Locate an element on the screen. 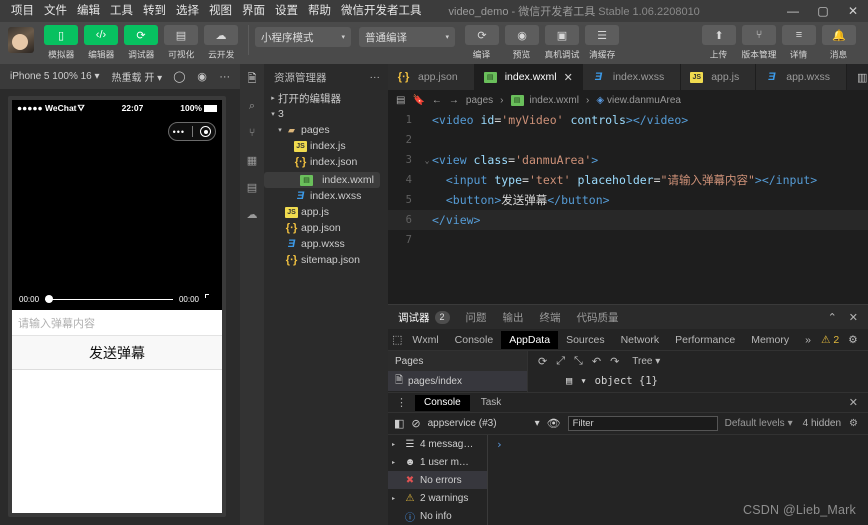 Image resolution: width=868 pixels, height=525 pixels. hotreload-select: 热重载 开 ▾ is located at coordinates (137, 76).